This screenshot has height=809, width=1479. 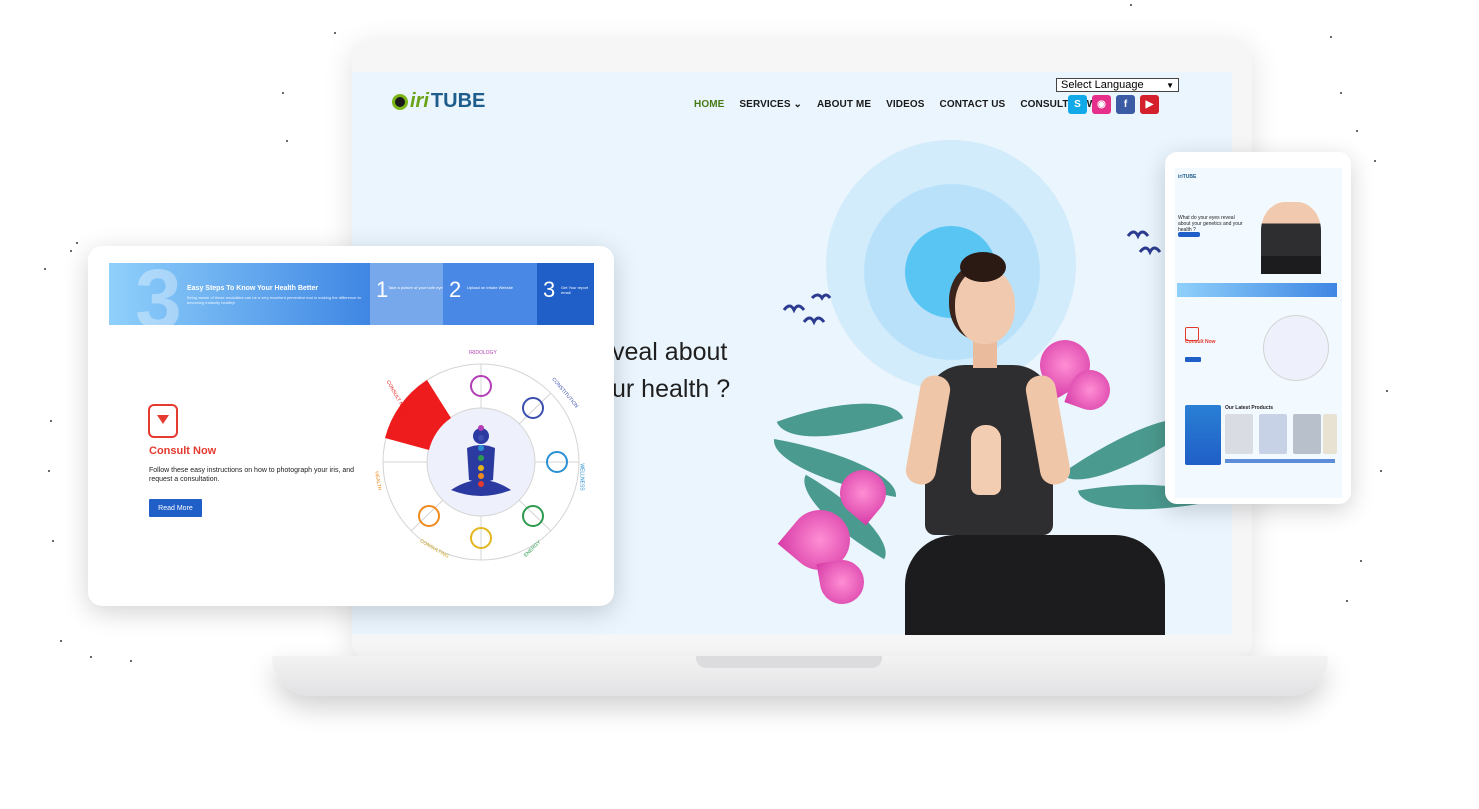 I want to click on chevron-down-icon: ⌄, so click(x=797, y=104).